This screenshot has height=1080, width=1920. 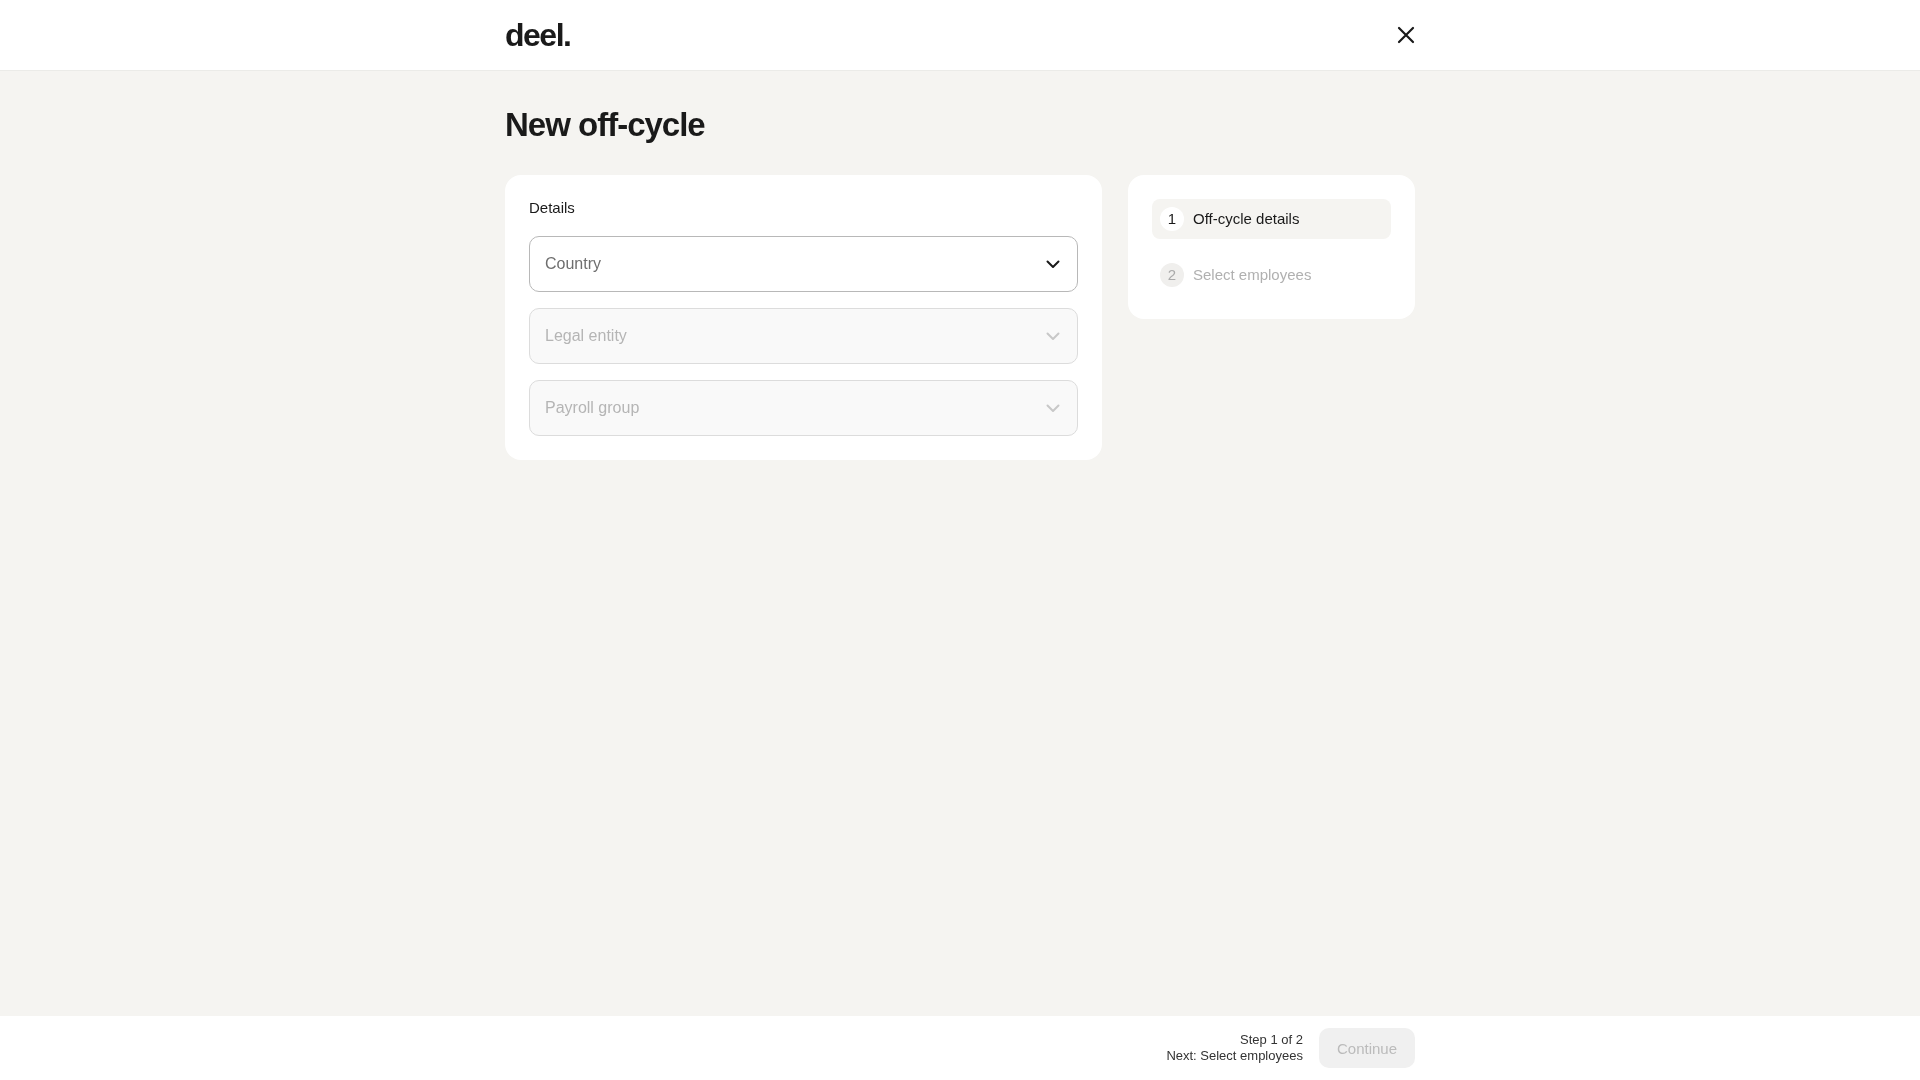 I want to click on step-number: 1, so click(x=1172, y=218).